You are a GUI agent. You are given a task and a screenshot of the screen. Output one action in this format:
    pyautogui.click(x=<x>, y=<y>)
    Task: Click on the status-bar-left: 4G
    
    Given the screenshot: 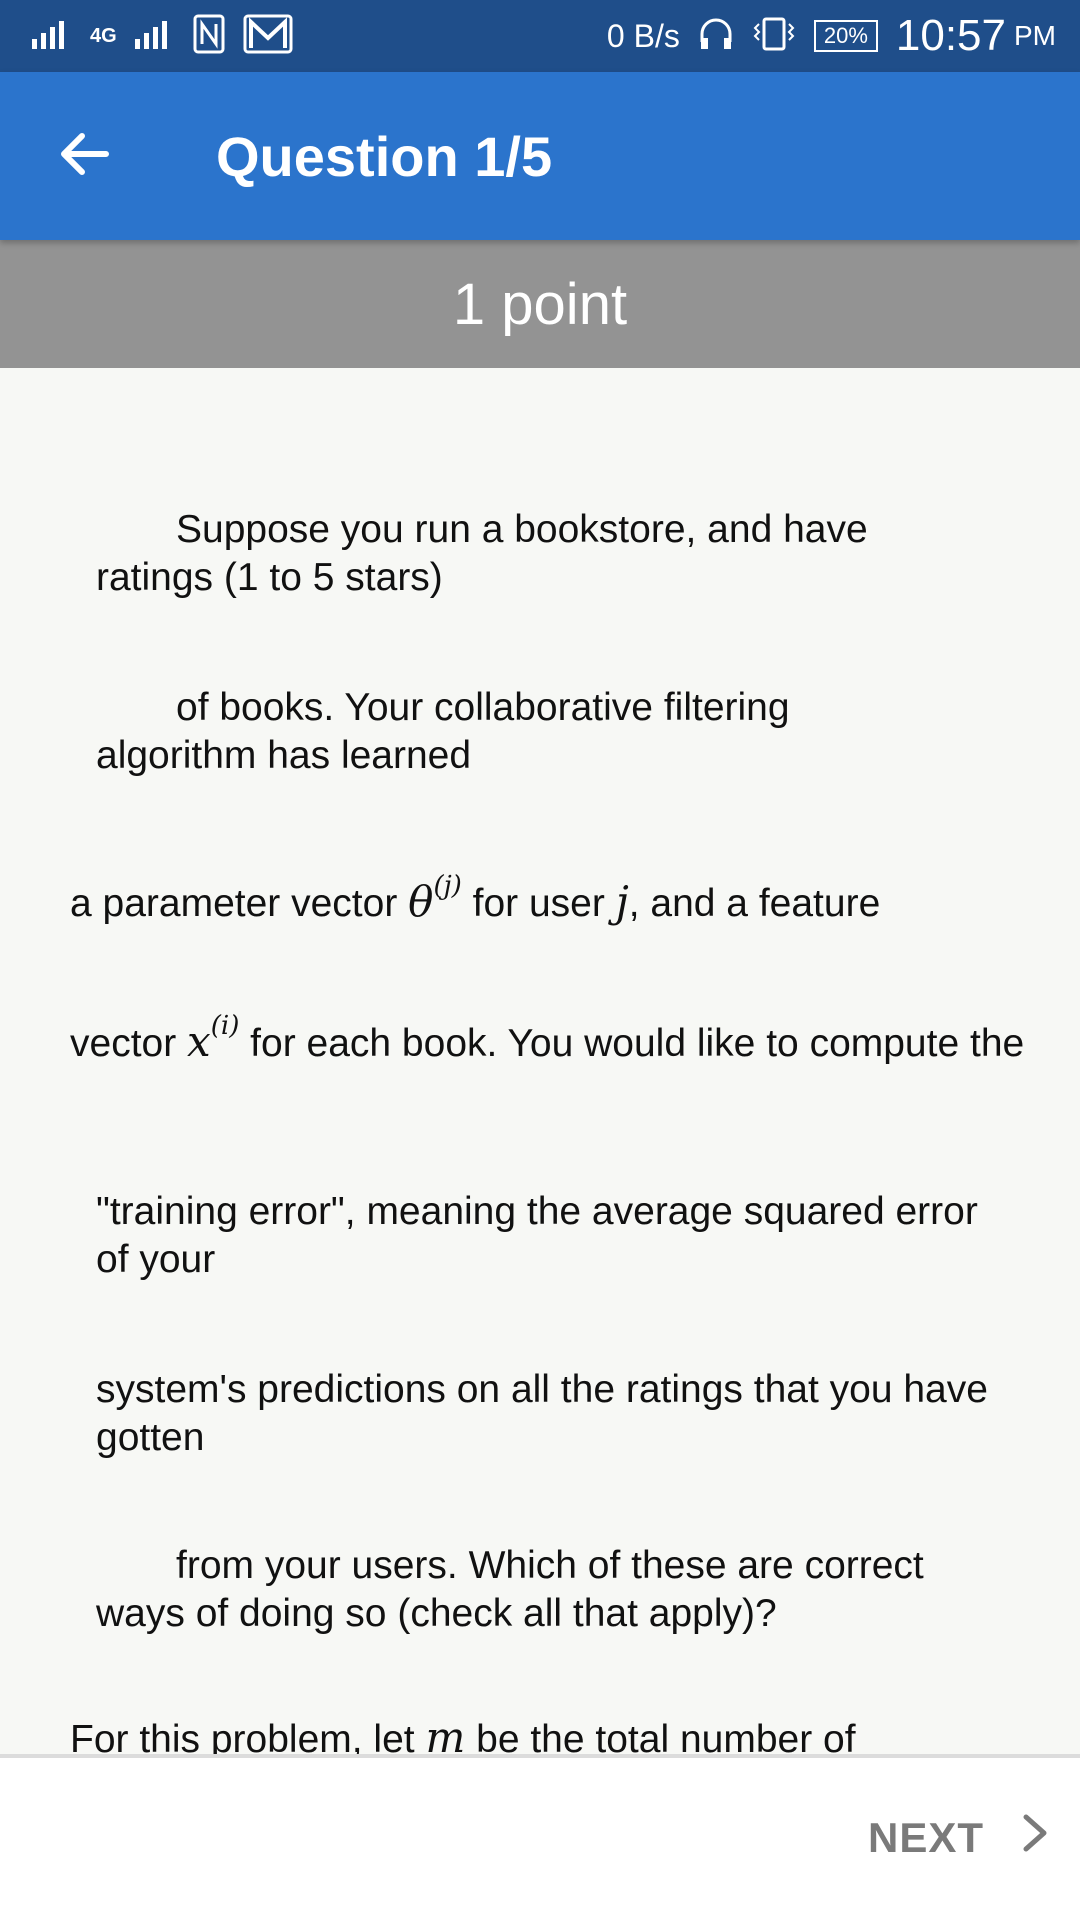 What is the action you would take?
    pyautogui.click(x=162, y=36)
    